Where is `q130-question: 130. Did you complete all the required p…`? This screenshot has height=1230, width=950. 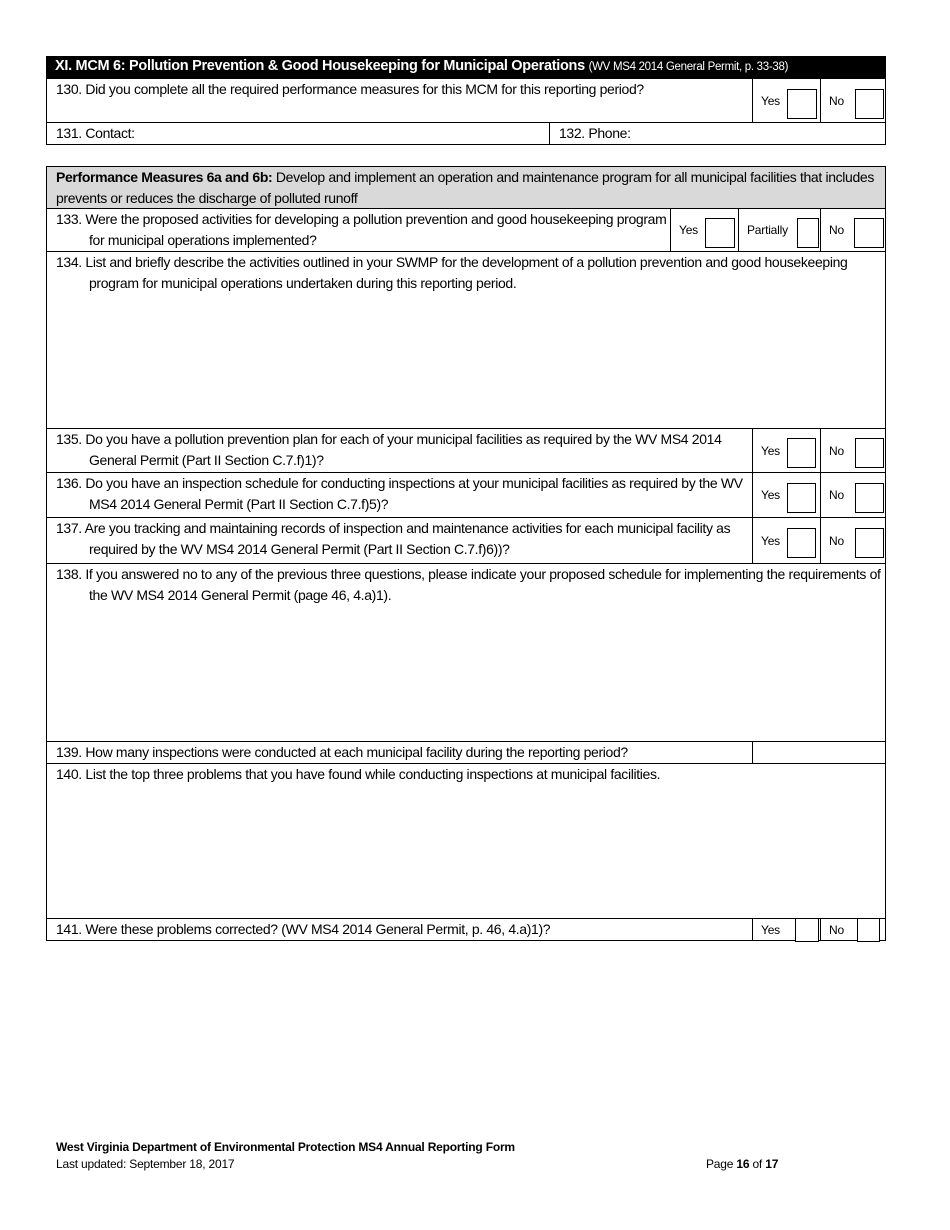 q130-question: 130. Did you complete all the required p… is located at coordinates (399, 100).